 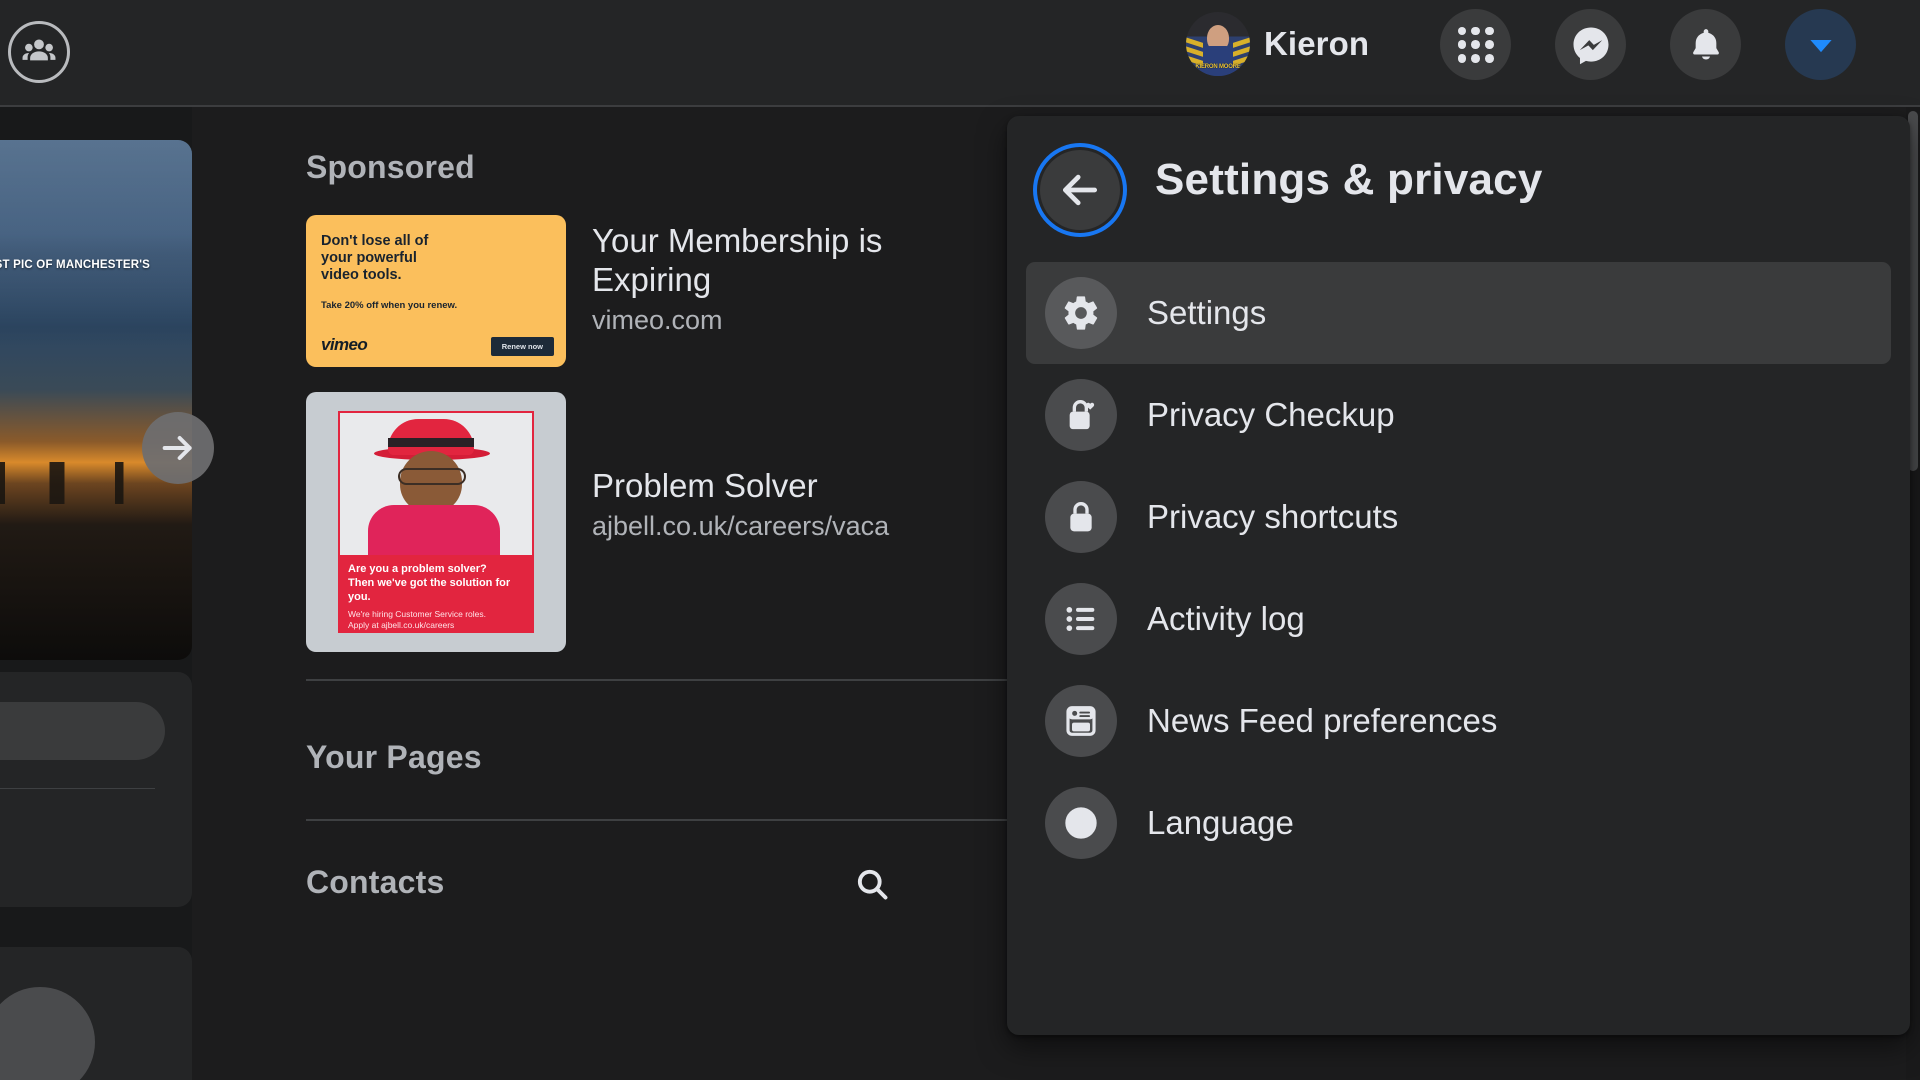 I want to click on messenger-icon, so click(x=1590, y=45).